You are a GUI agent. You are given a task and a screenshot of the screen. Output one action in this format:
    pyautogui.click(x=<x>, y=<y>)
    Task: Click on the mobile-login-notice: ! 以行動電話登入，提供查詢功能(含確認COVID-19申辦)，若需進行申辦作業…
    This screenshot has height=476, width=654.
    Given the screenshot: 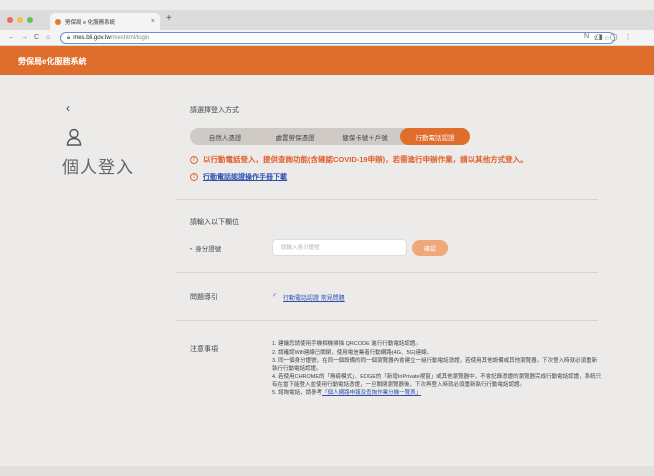 What is the action you would take?
    pyautogui.click(x=359, y=159)
    